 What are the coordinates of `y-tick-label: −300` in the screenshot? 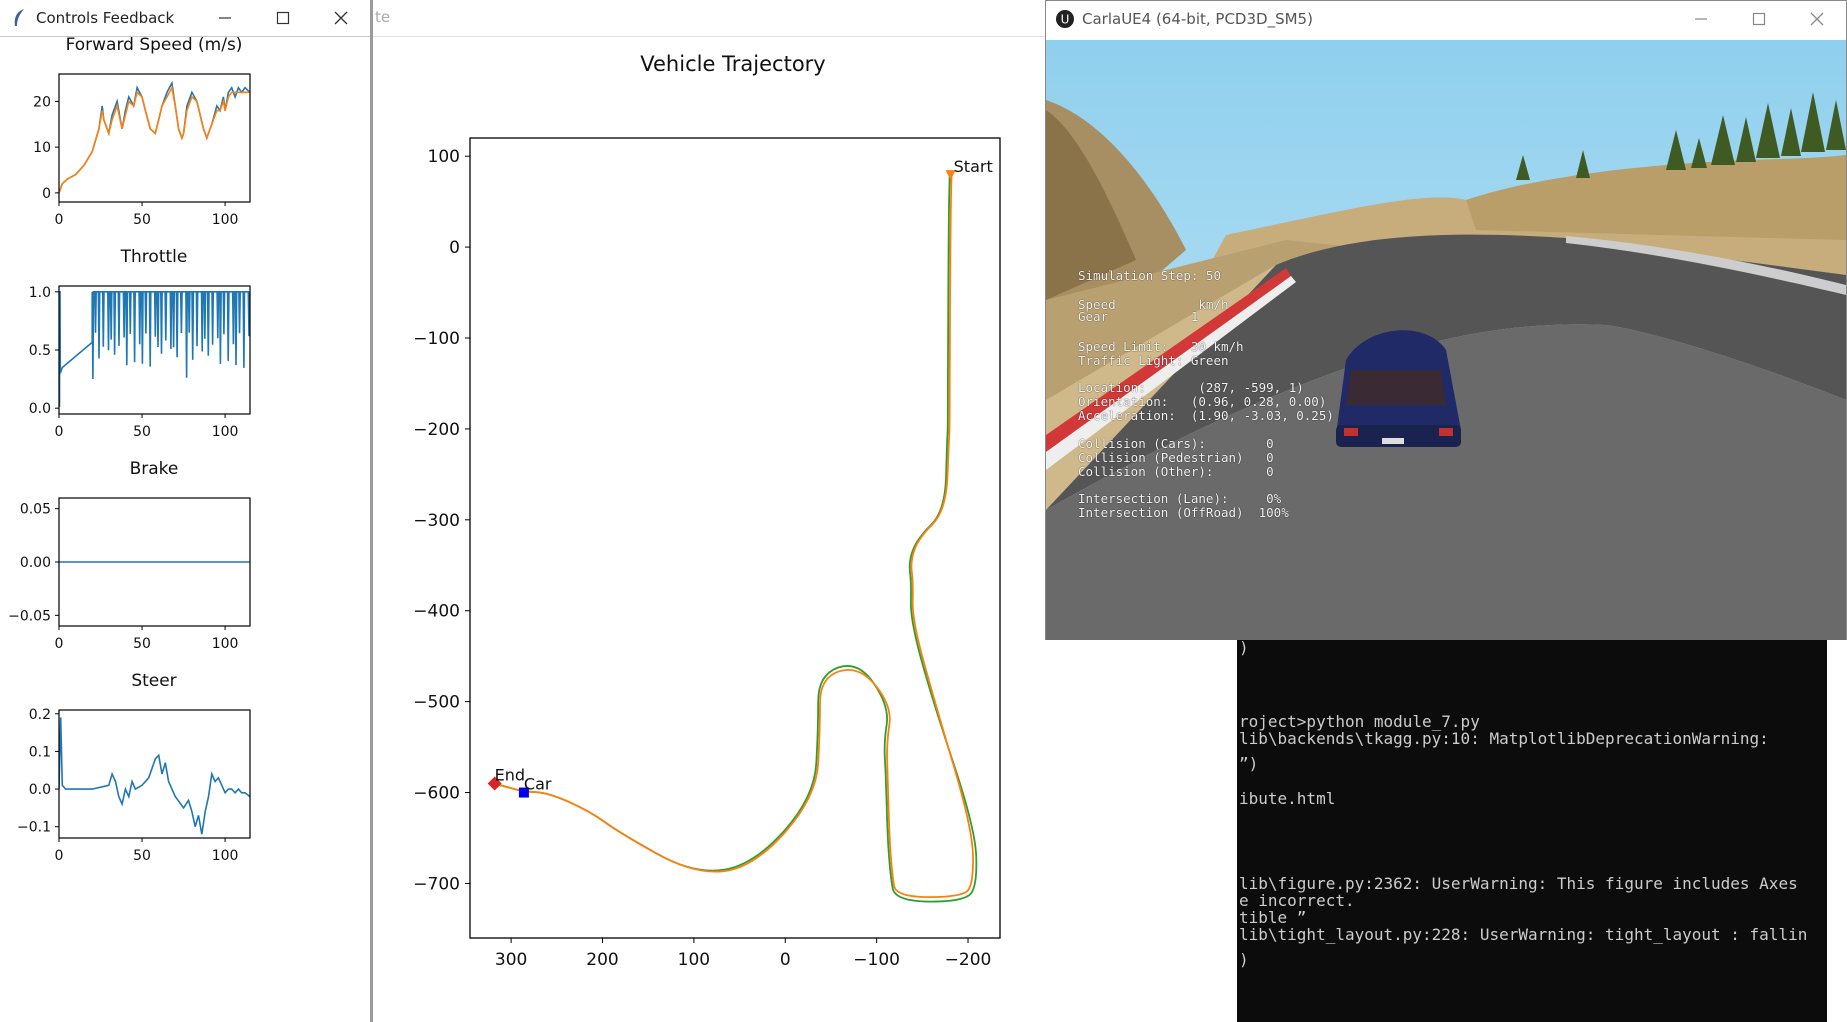 It's located at (436, 521).